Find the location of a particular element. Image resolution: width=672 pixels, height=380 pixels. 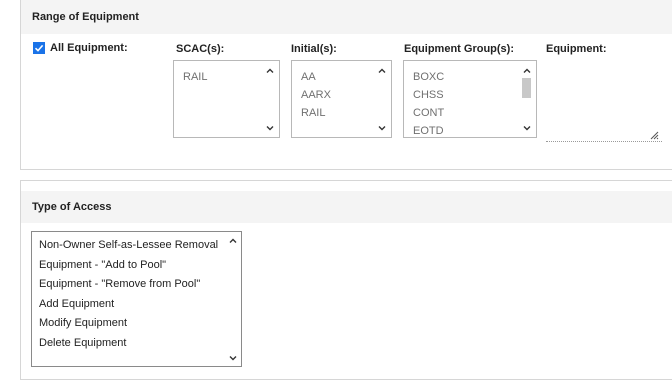

access-option: Delete Equipment is located at coordinates (128, 344).